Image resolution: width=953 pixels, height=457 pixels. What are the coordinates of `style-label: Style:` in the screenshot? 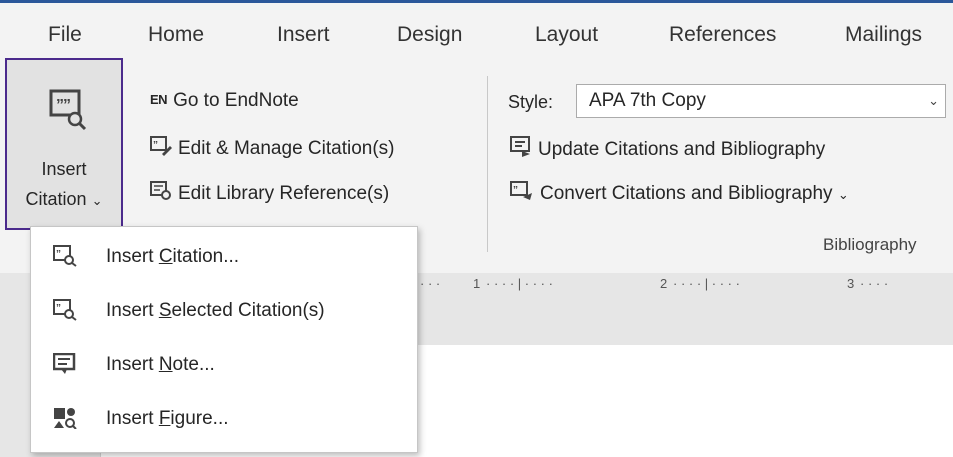 It's located at (531, 102).